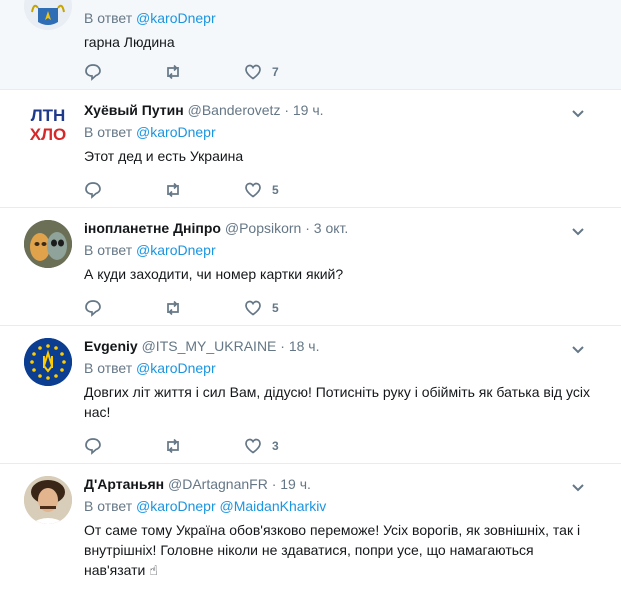  What do you see at coordinates (326, 228) in the screenshot?
I see `timestamp: · 3 окт.` at bounding box center [326, 228].